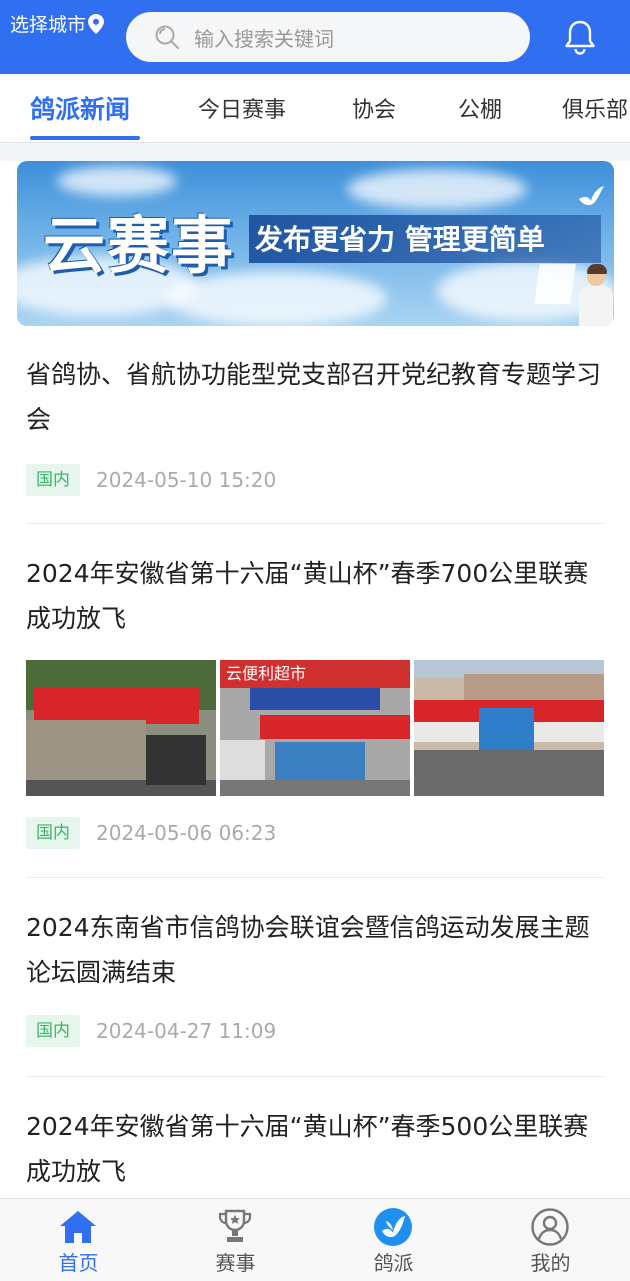 Image resolution: width=630 pixels, height=1281 pixels. I want to click on home-icon, so click(78, 1227).